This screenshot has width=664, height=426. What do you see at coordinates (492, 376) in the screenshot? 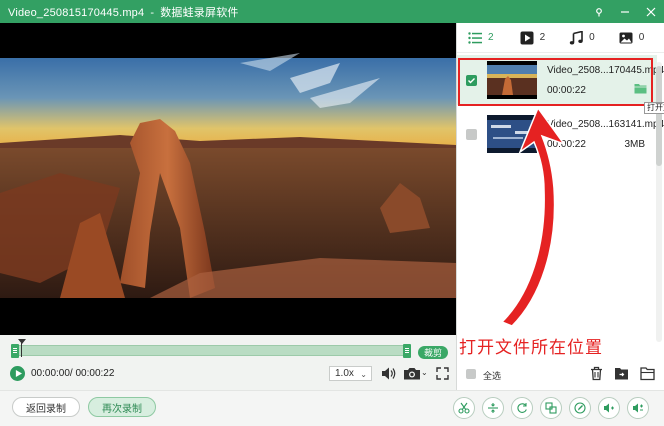
I see `select-all-label: 全选` at bounding box center [492, 376].